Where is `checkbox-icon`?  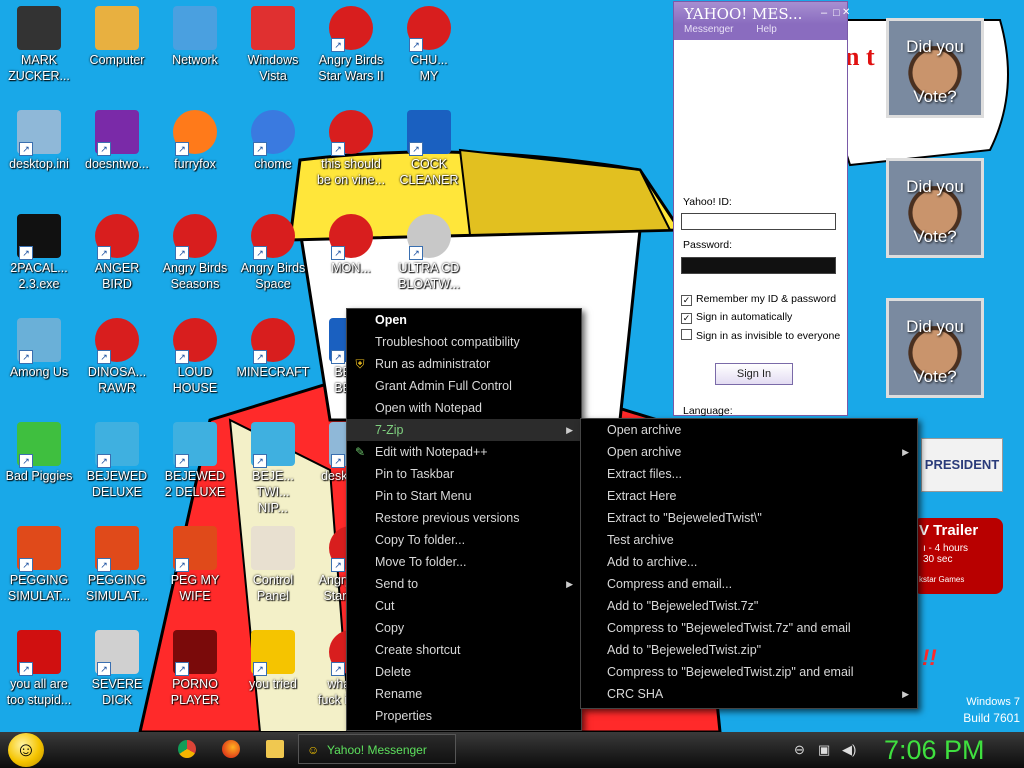 checkbox-icon is located at coordinates (686, 334).